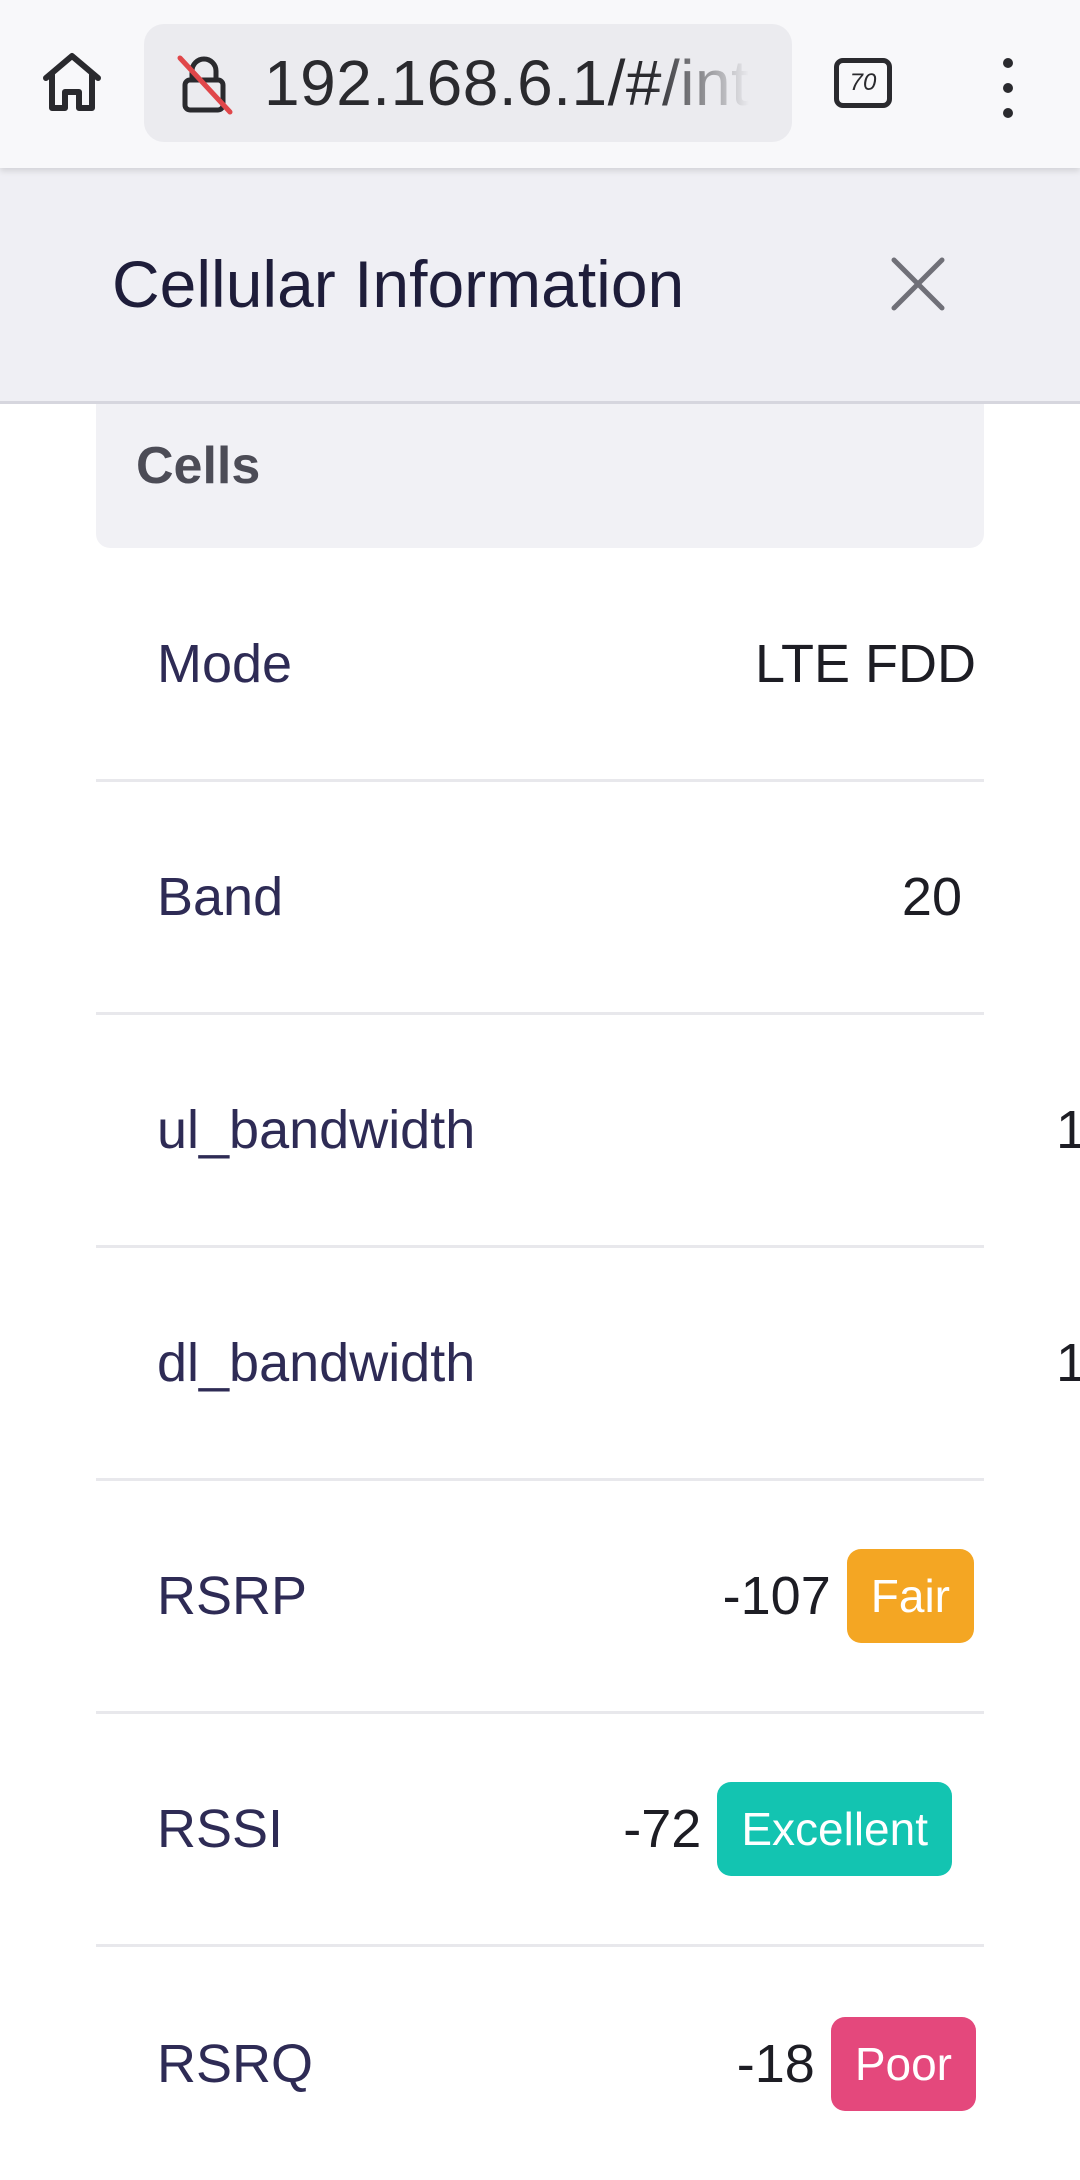  I want to click on row-ul-bandwidth: ul_bandwidth 1, so click(588, 1131).